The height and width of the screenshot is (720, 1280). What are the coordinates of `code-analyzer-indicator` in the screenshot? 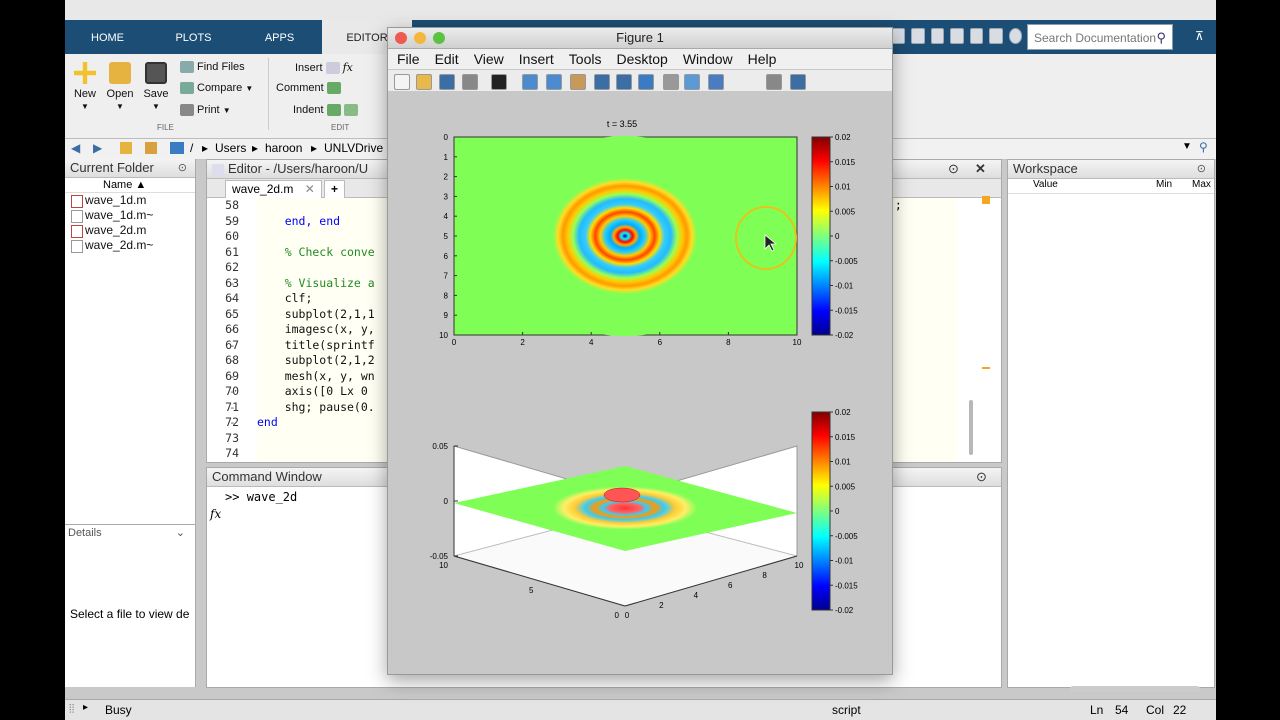 It's located at (986, 200).